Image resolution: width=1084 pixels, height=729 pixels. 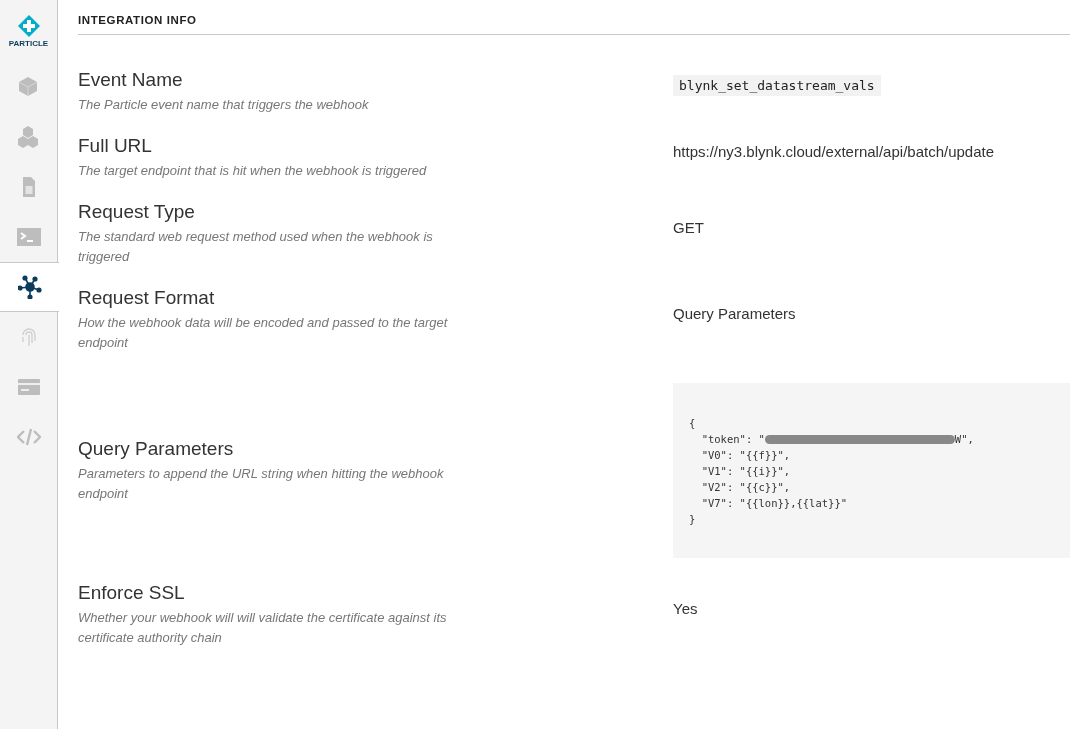 What do you see at coordinates (688, 227) in the screenshot?
I see `field-value: GET` at bounding box center [688, 227].